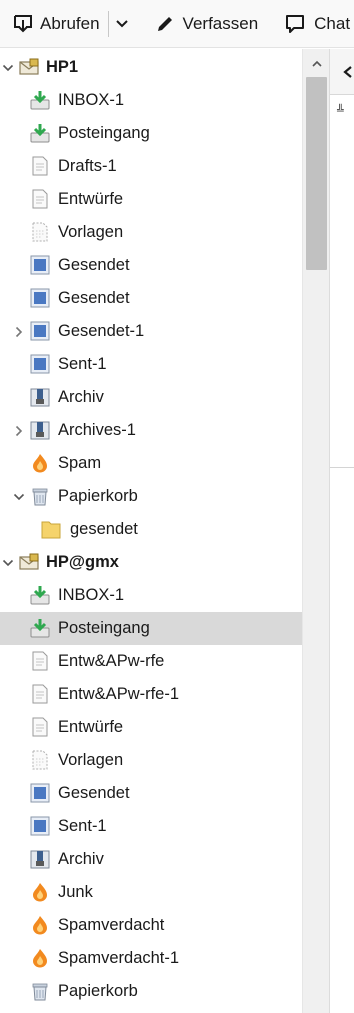  Describe the element at coordinates (315, 531) in the screenshot. I see `folder-pane-scrollbar` at that location.